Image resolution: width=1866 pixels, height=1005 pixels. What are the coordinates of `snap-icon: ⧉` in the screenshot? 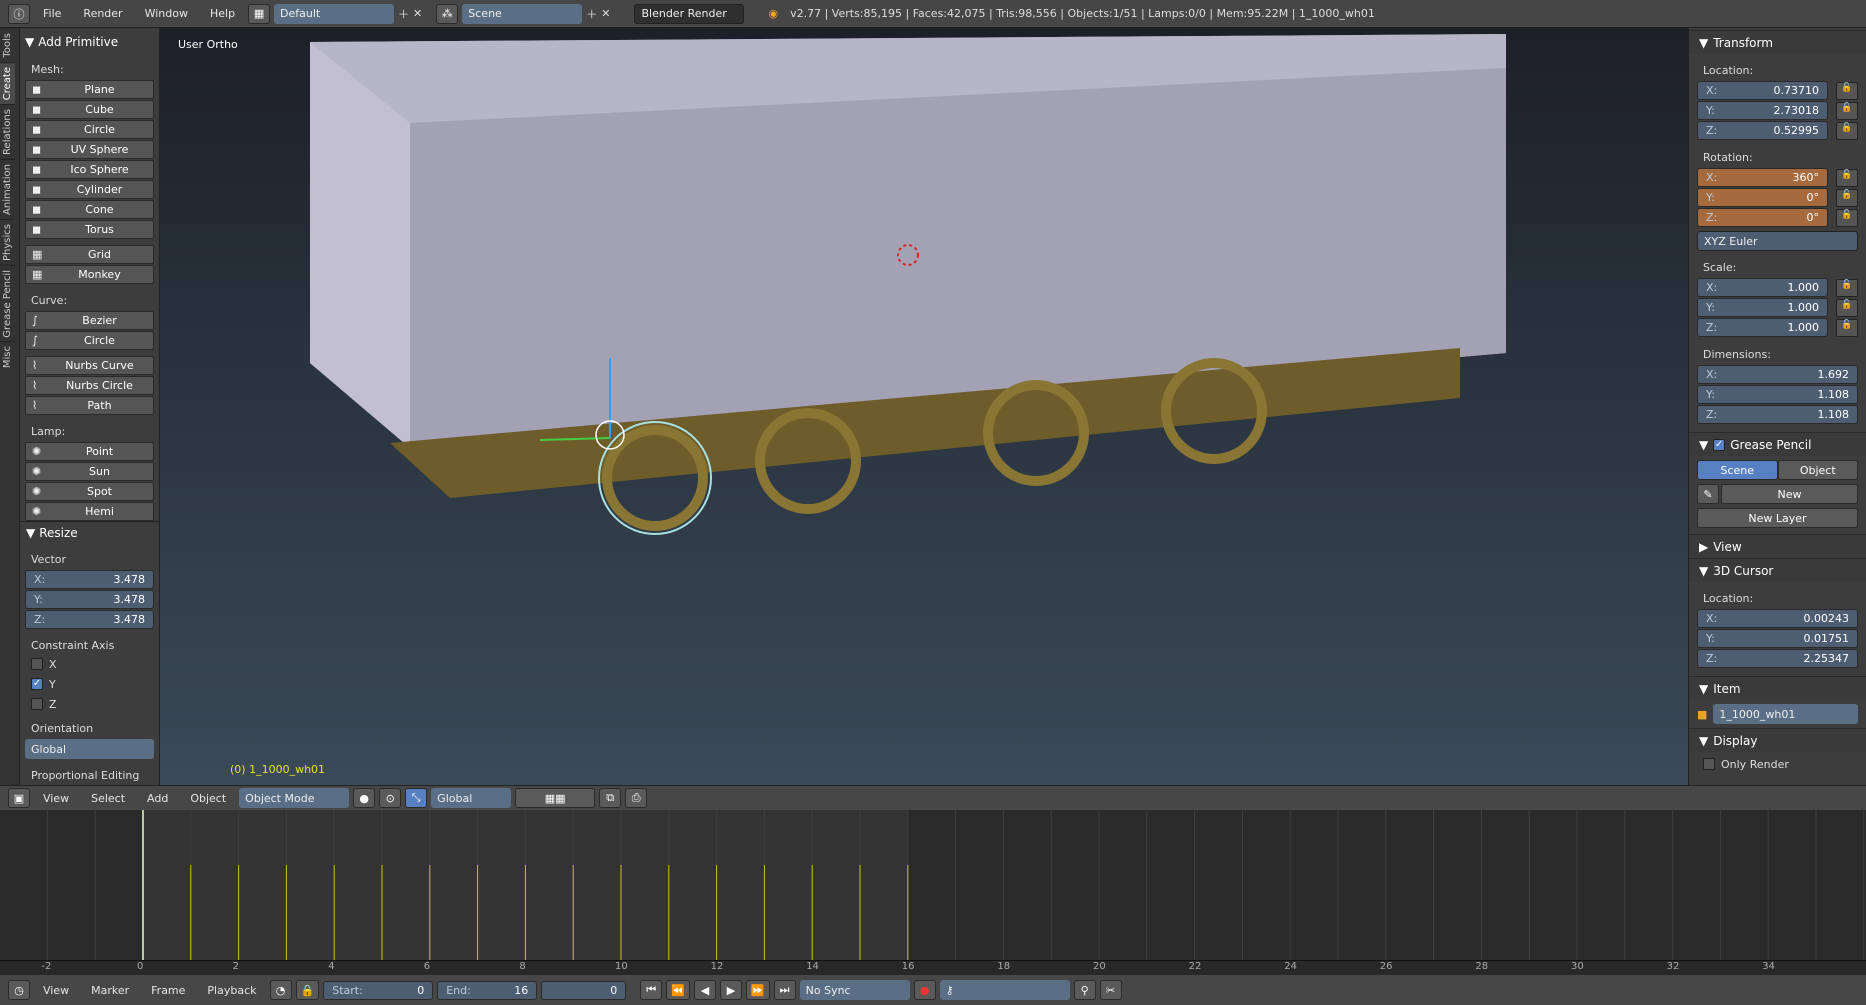 It's located at (610, 798).